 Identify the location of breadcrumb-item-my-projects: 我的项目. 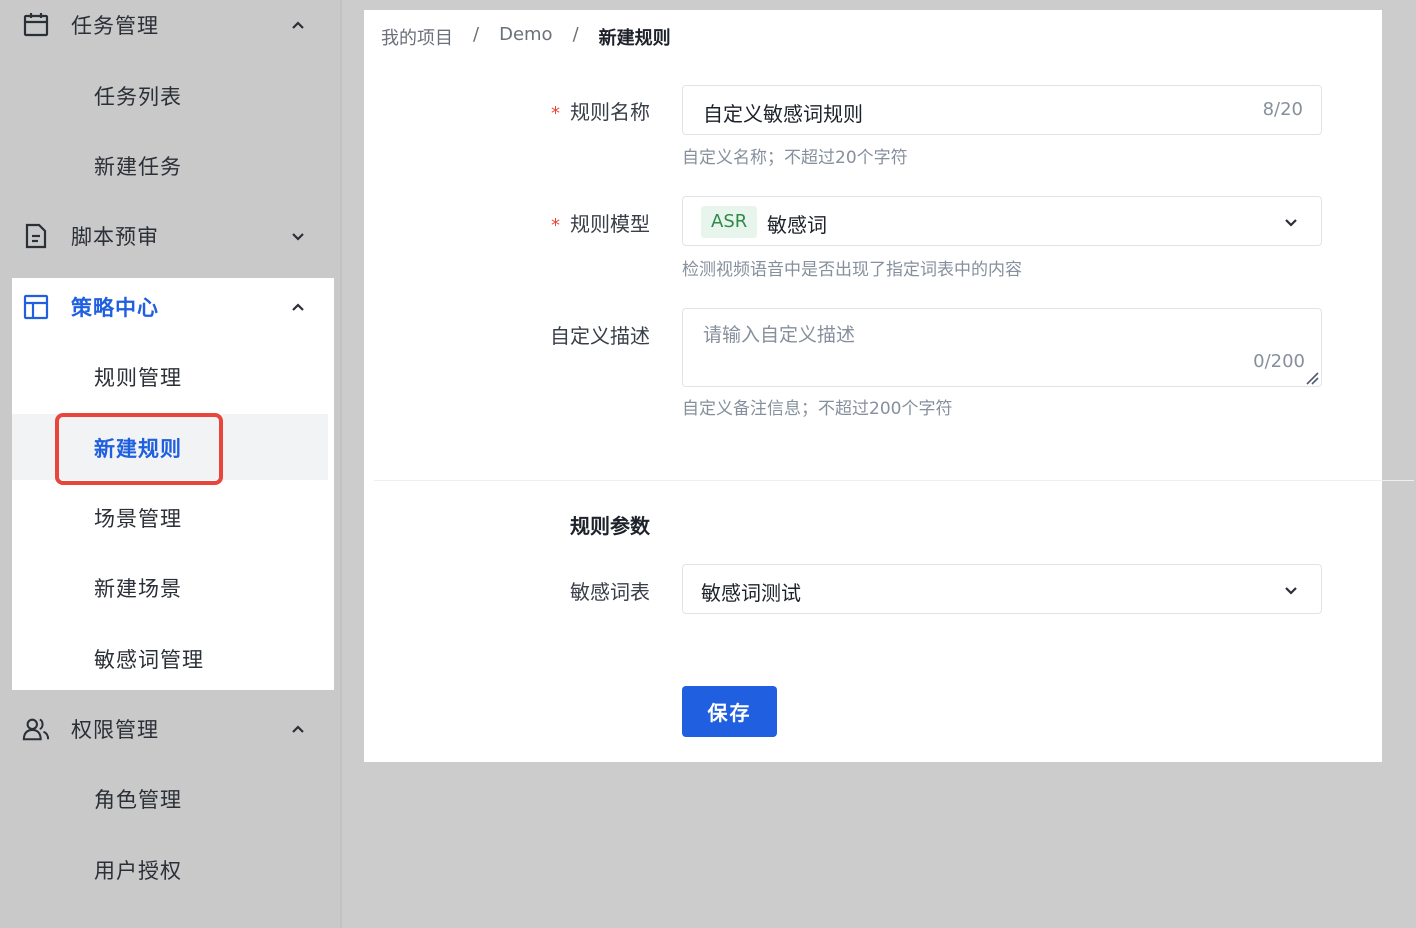
(417, 37).